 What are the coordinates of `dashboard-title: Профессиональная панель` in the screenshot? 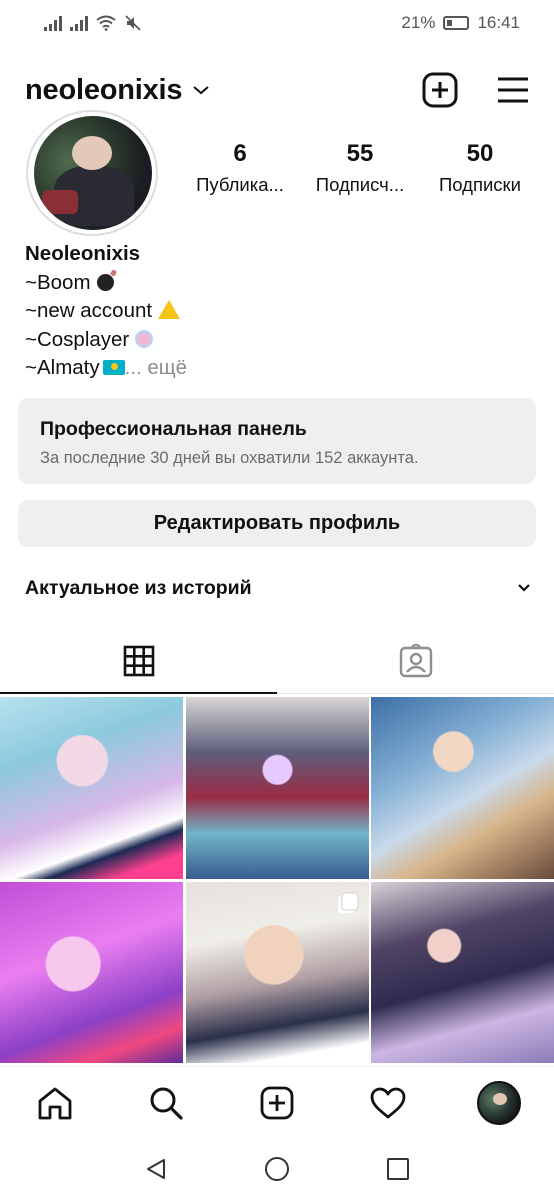 It's located at (173, 429).